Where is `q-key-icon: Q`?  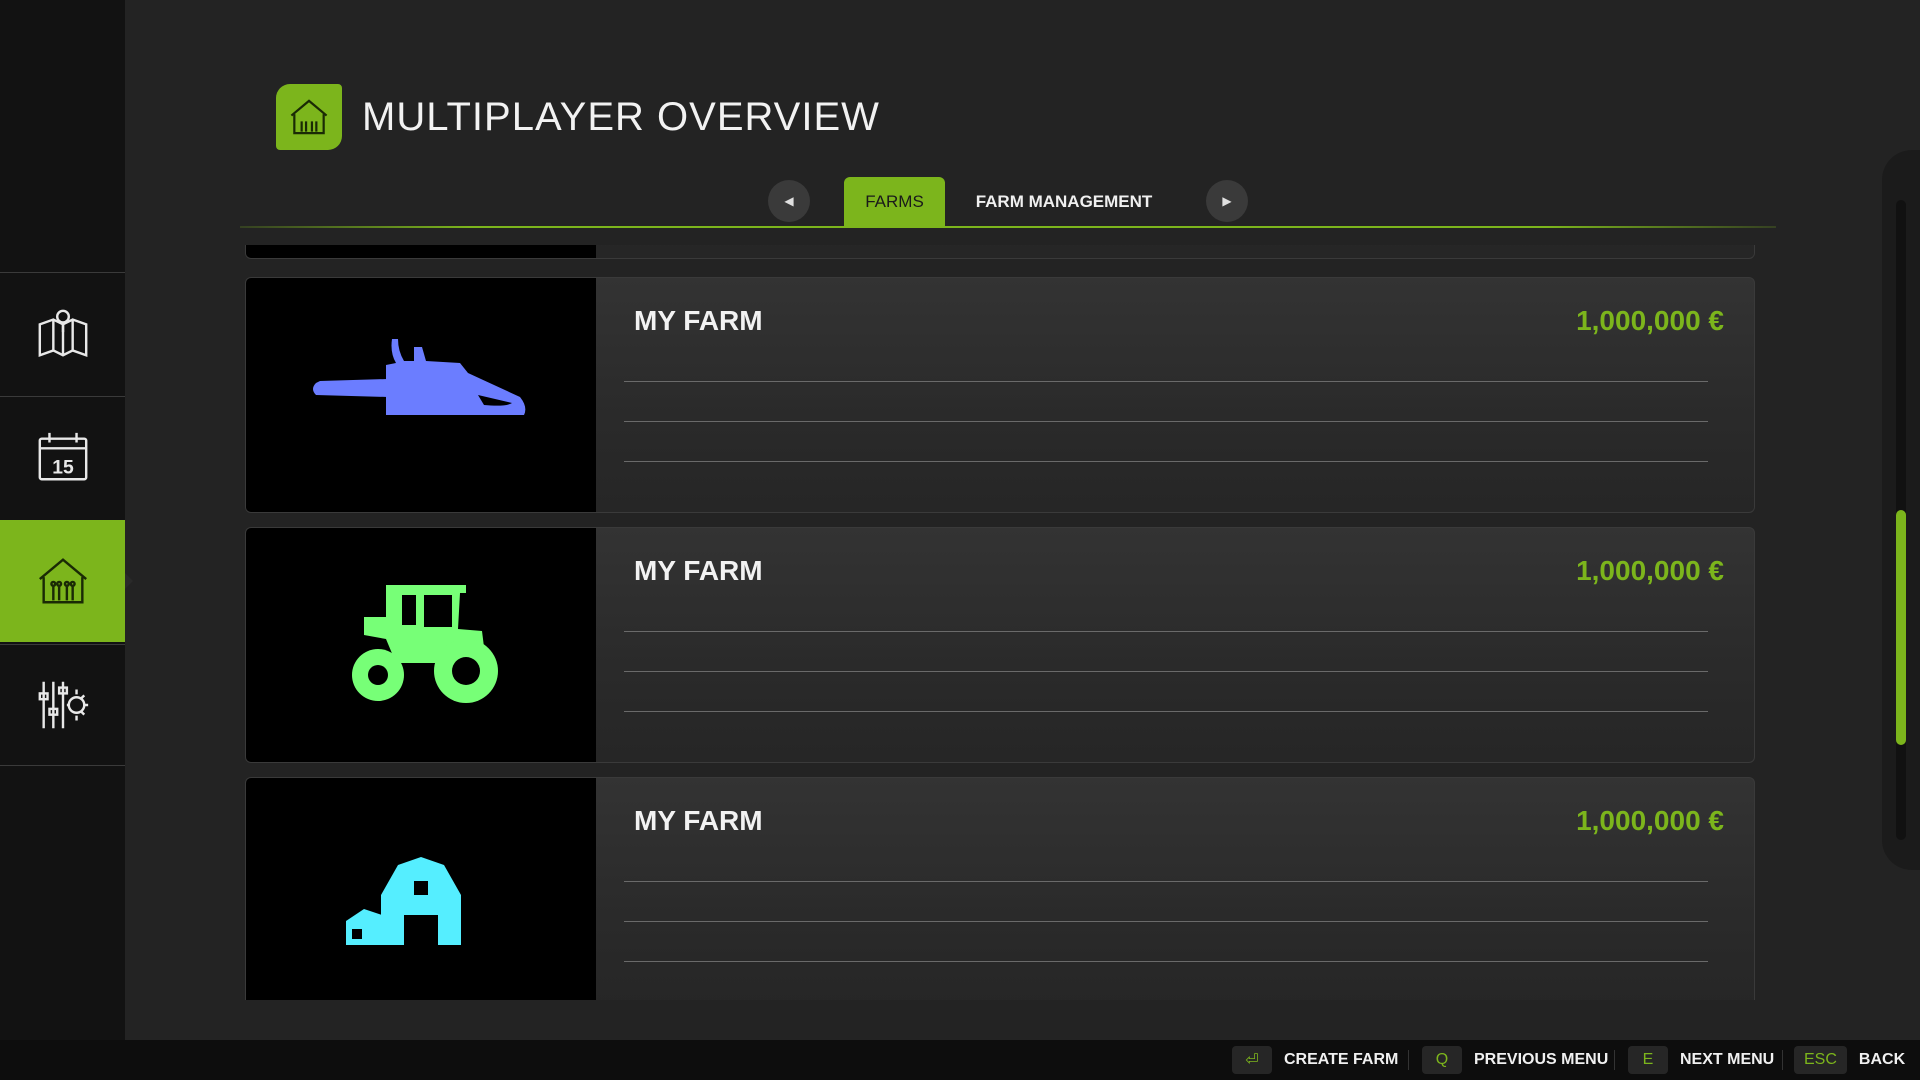
q-key-icon: Q is located at coordinates (1442, 1060).